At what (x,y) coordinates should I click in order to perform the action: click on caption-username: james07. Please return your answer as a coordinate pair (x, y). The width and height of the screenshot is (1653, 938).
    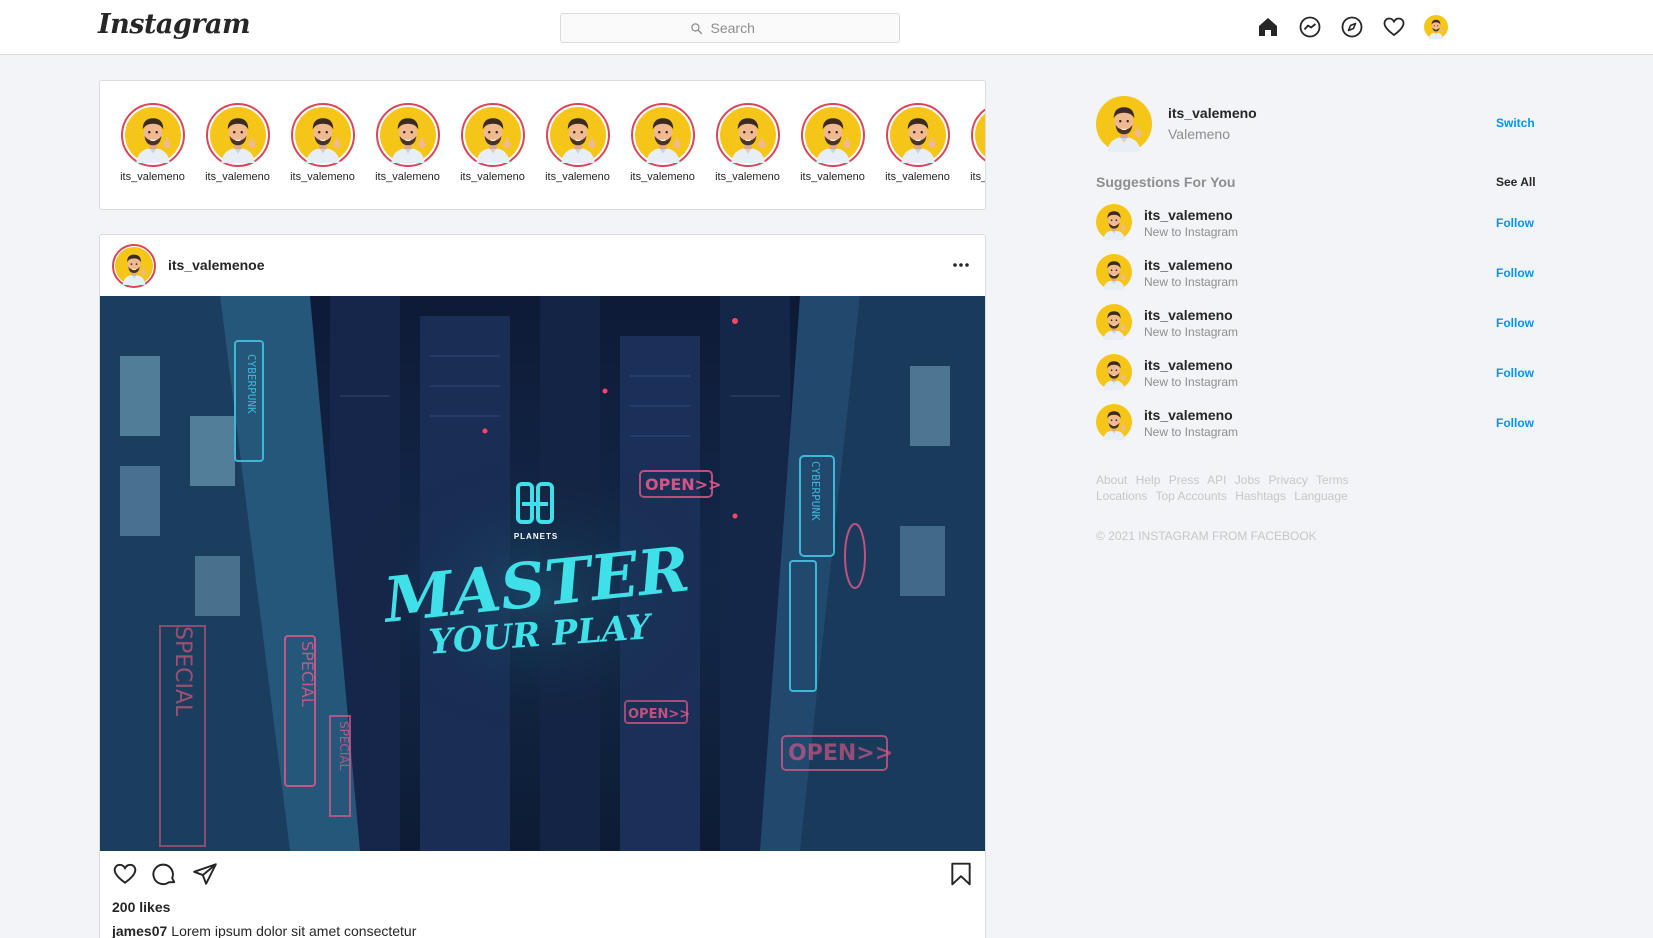
    Looking at the image, I should click on (139, 930).